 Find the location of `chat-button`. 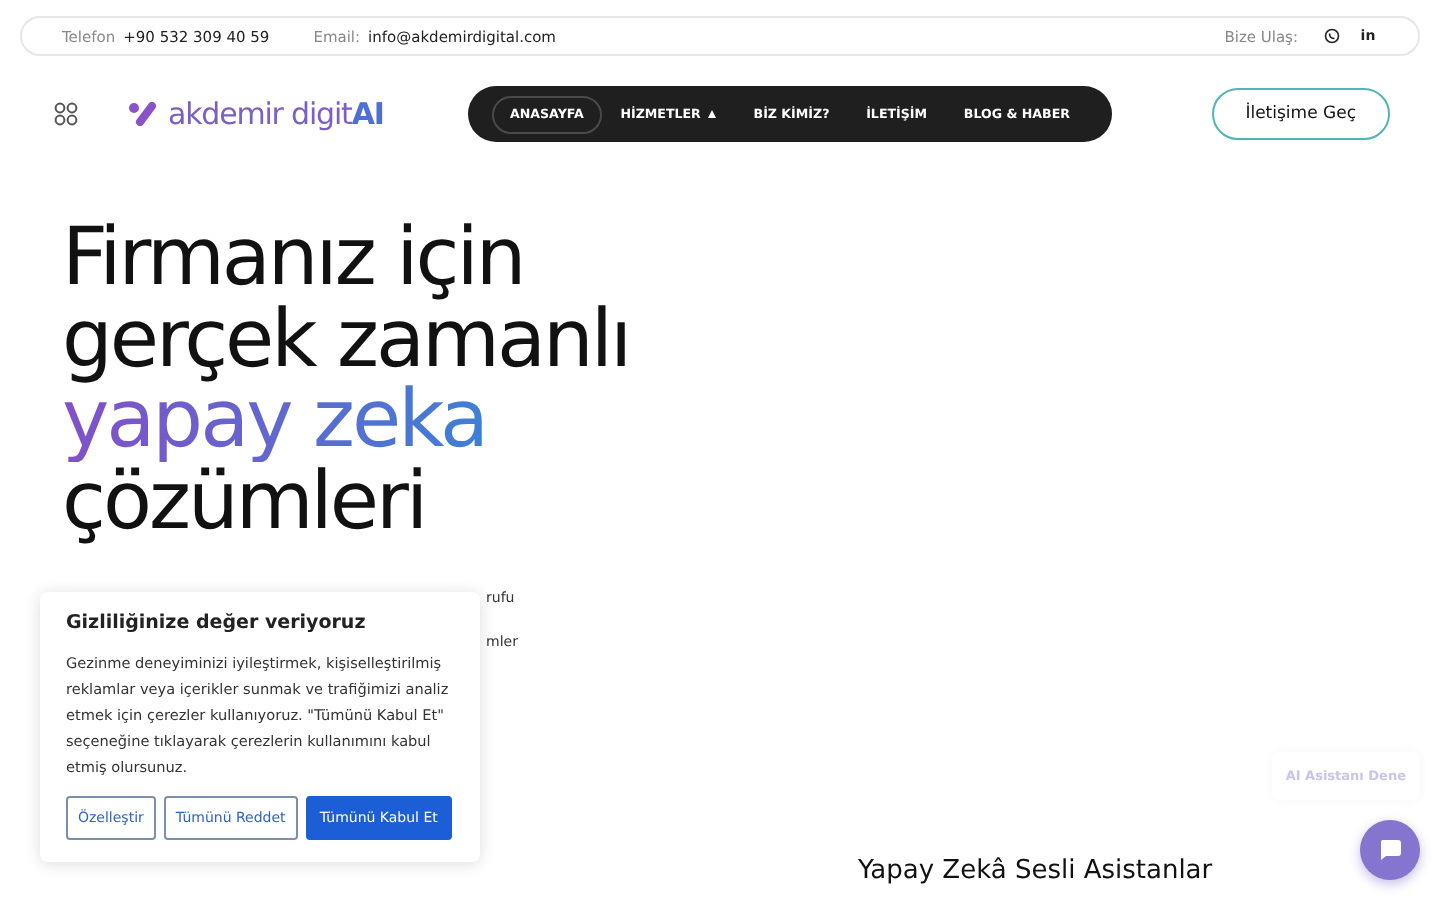

chat-button is located at coordinates (1390, 850).